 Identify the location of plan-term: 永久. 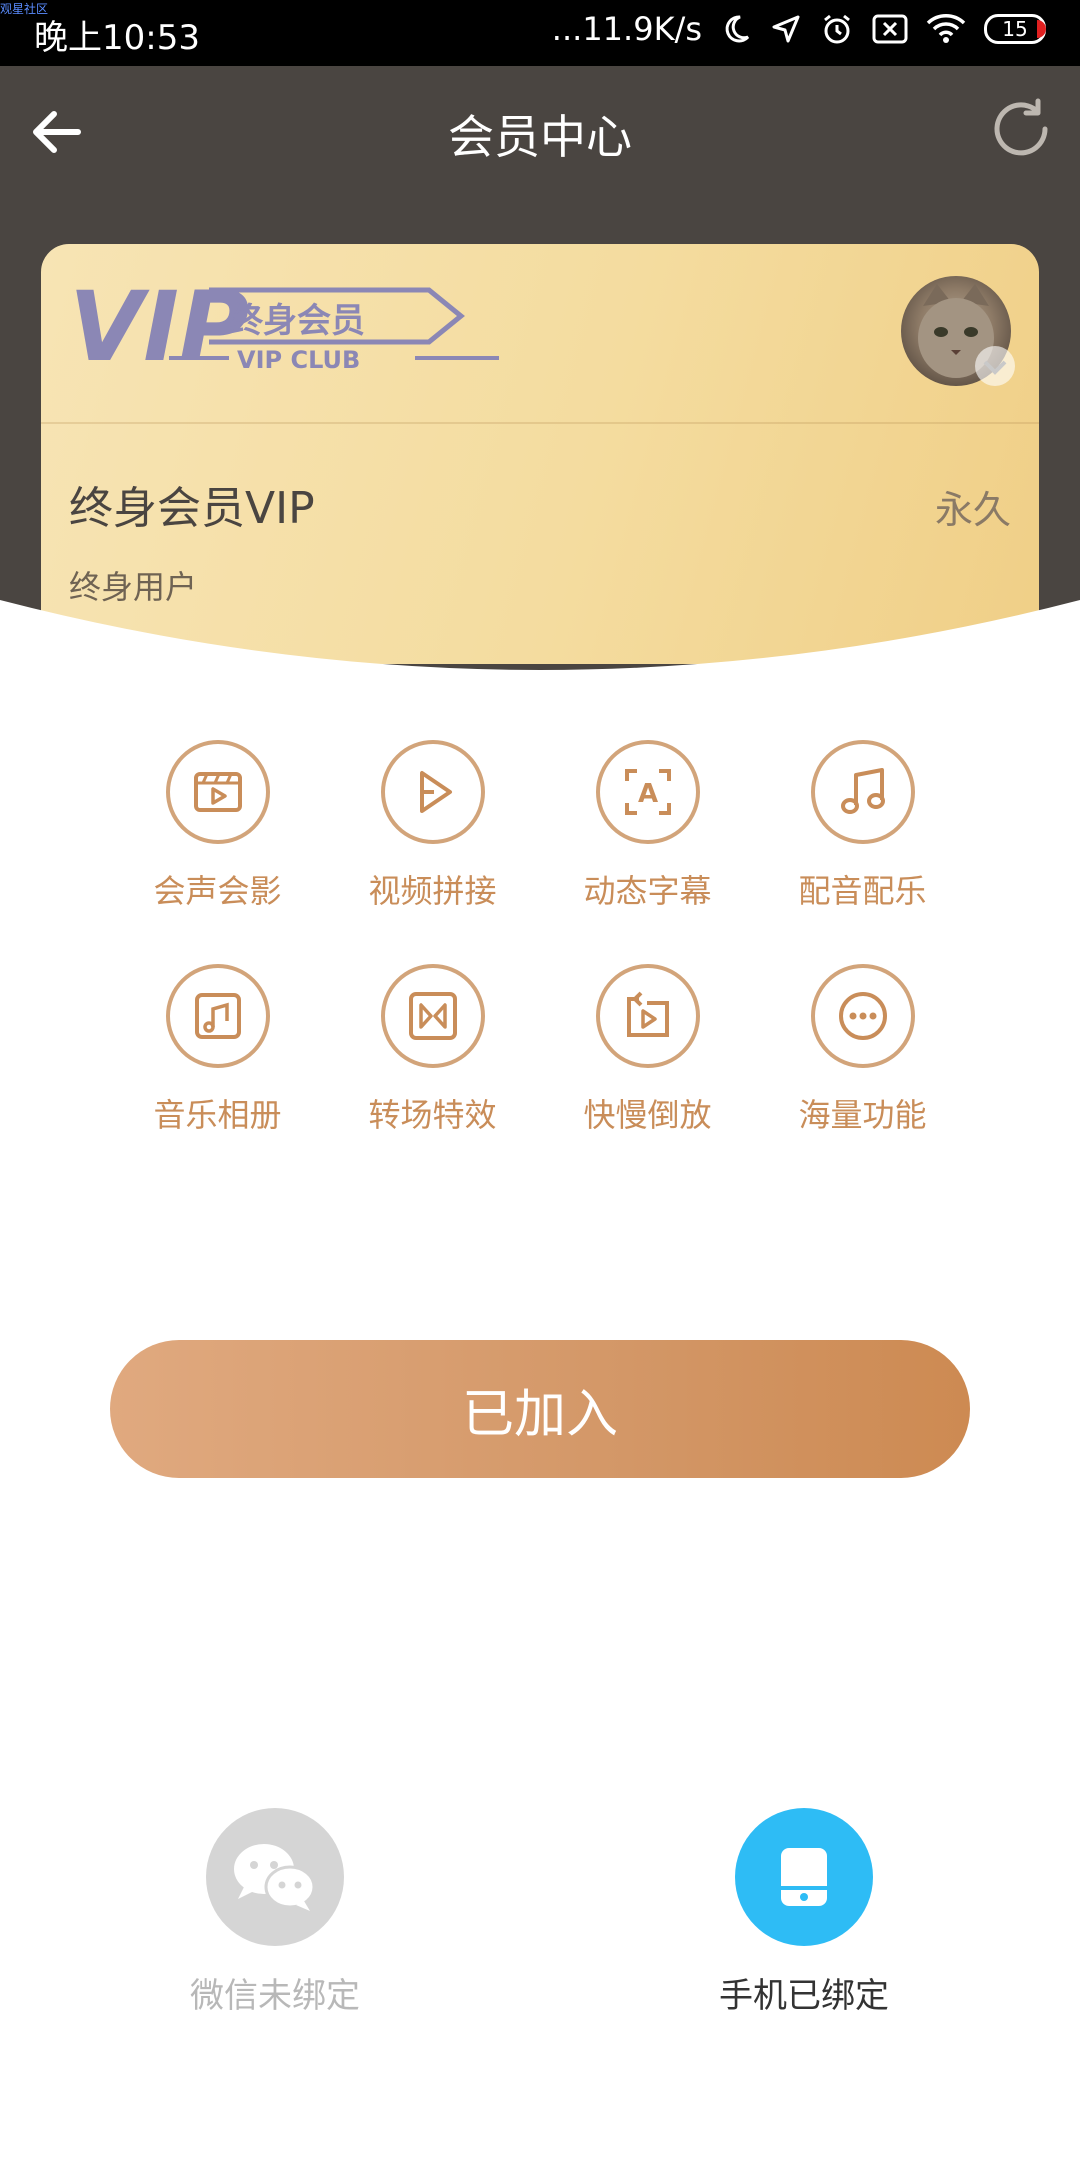
(972, 510).